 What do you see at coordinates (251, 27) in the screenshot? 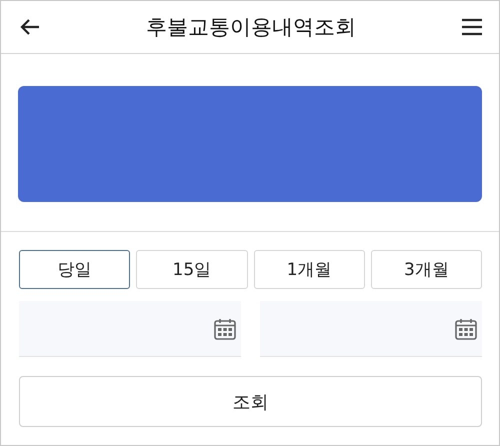
I see `page-title: 후불교통이용내역조회` at bounding box center [251, 27].